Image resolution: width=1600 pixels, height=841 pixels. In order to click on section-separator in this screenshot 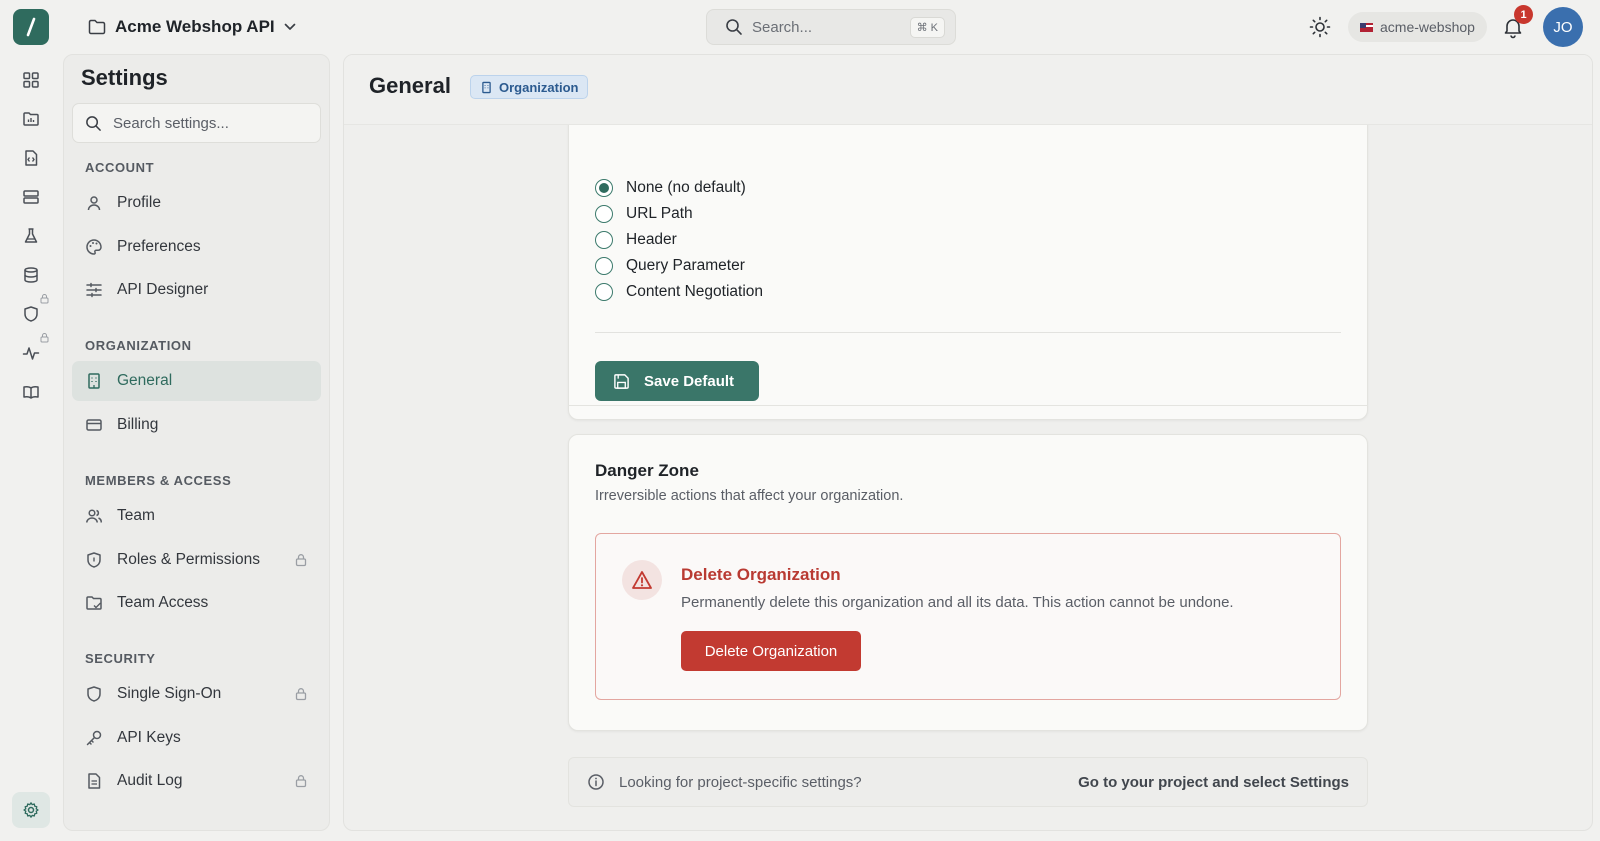, I will do `click(968, 405)`.